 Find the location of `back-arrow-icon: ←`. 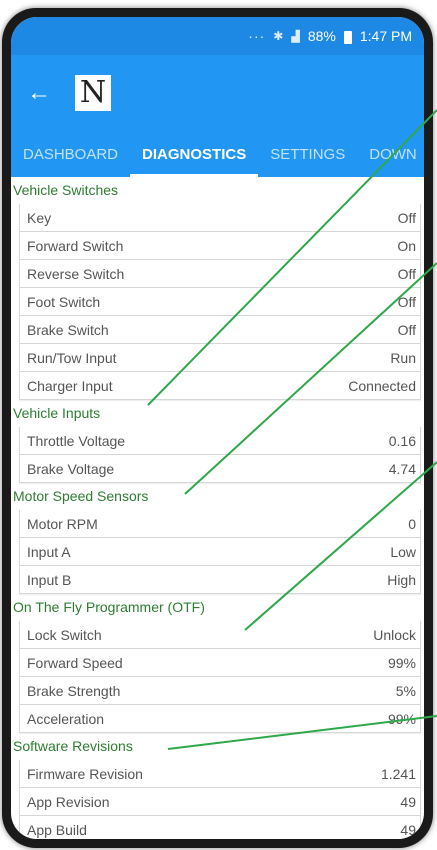

back-arrow-icon: ← is located at coordinates (42, 93).